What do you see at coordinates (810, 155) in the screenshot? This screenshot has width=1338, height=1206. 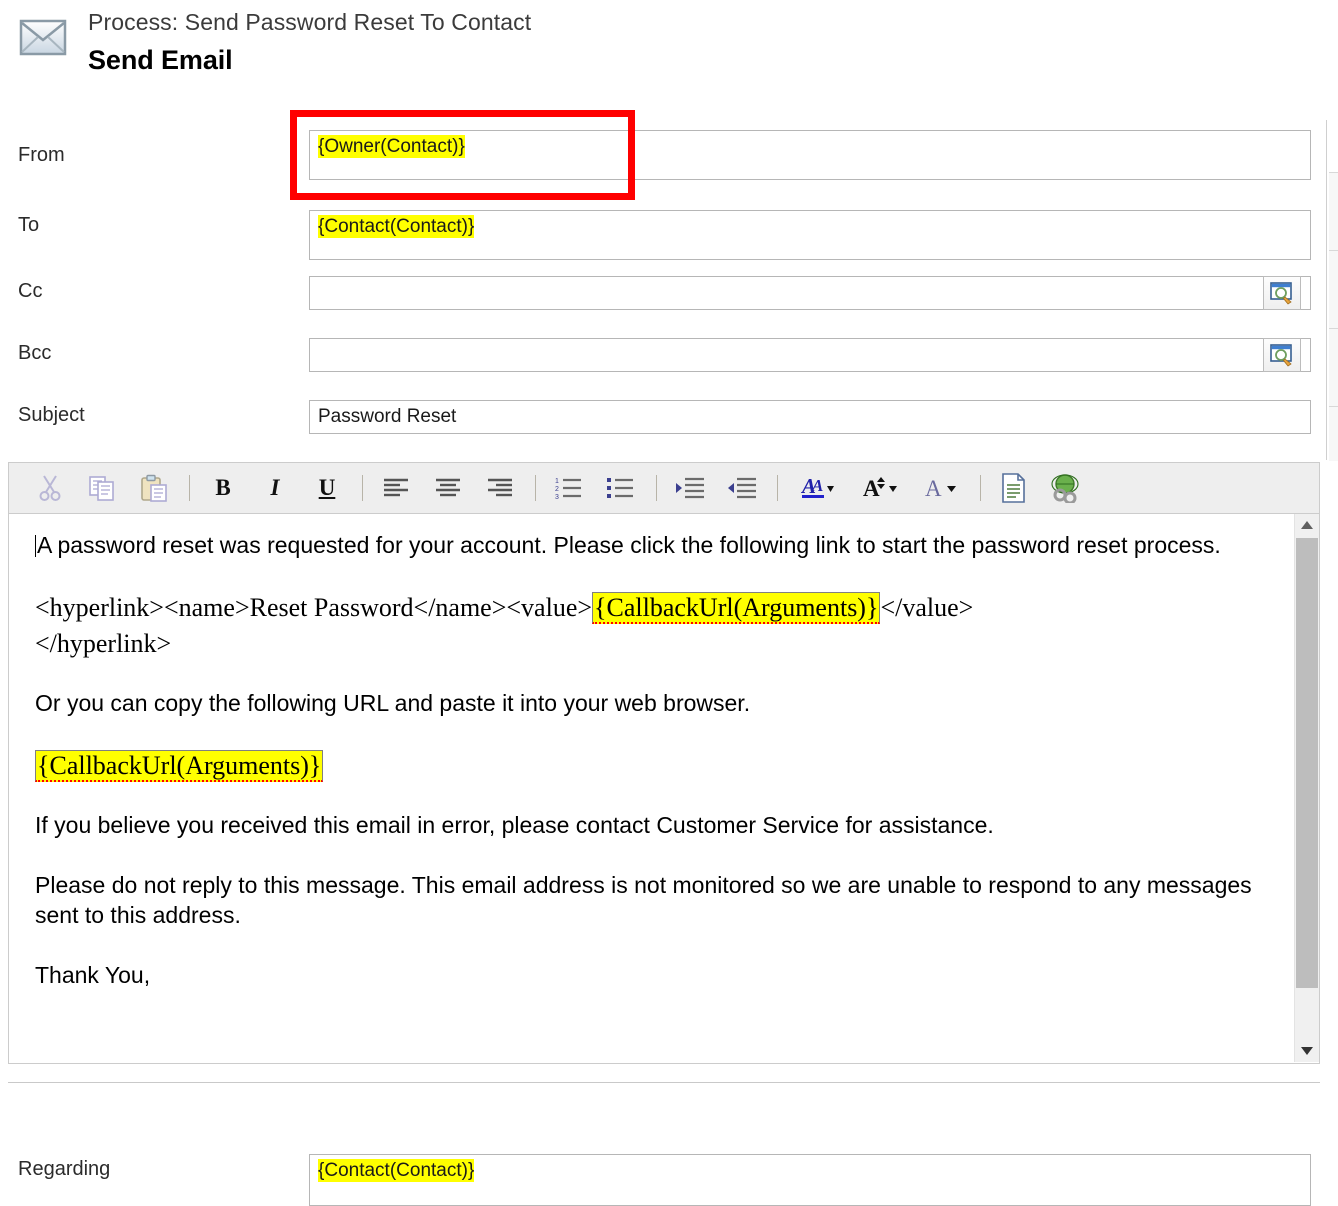 I see `from-input: {Owner(Contact)}` at bounding box center [810, 155].